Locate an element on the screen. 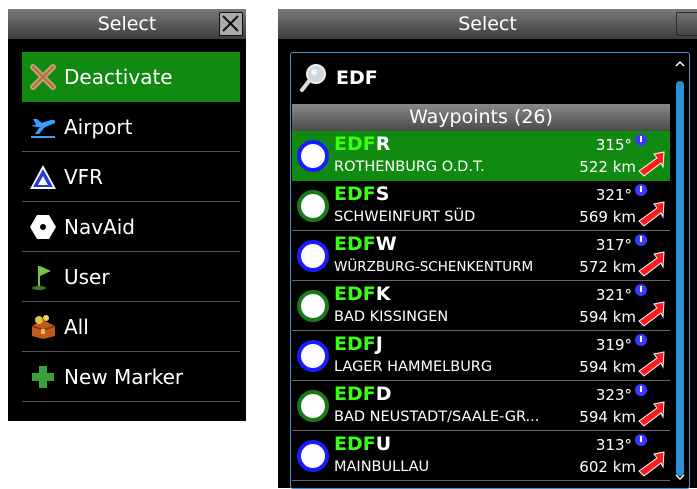 The width and height of the screenshot is (697, 489). waypoint-name: SCHWEINFURT SÜD is located at coordinates (405, 217).